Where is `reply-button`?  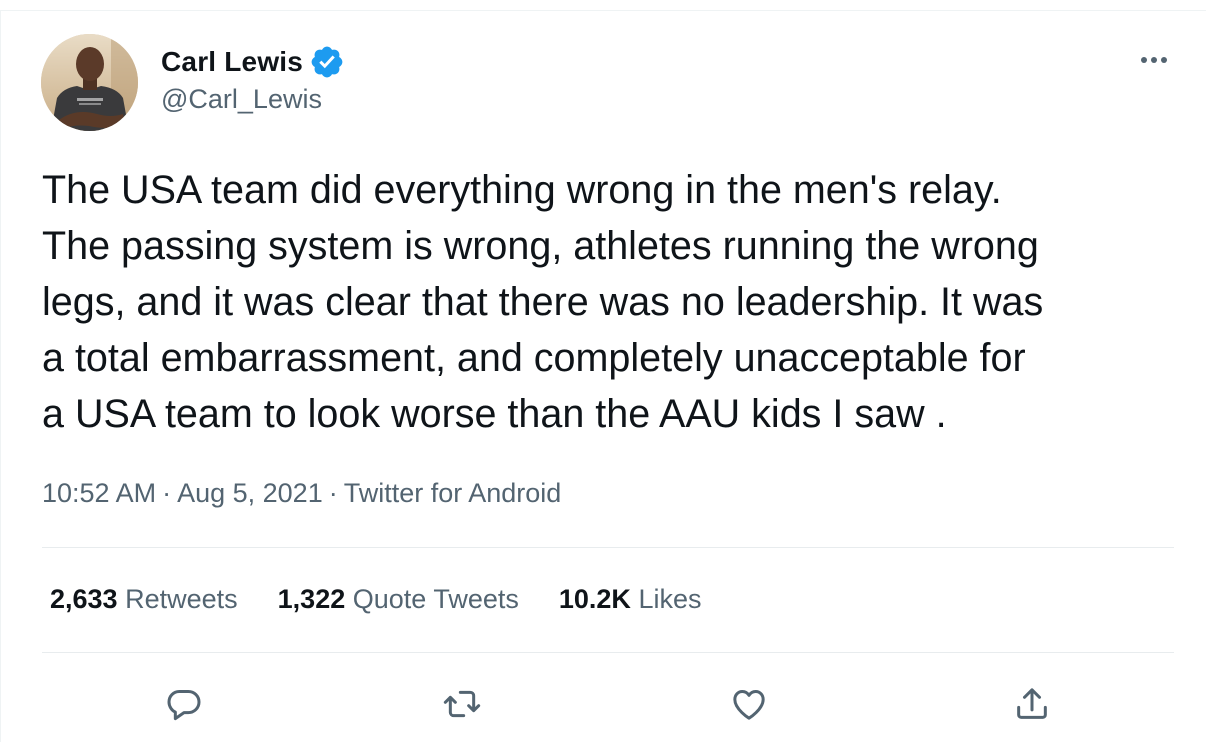 reply-button is located at coordinates (184, 704).